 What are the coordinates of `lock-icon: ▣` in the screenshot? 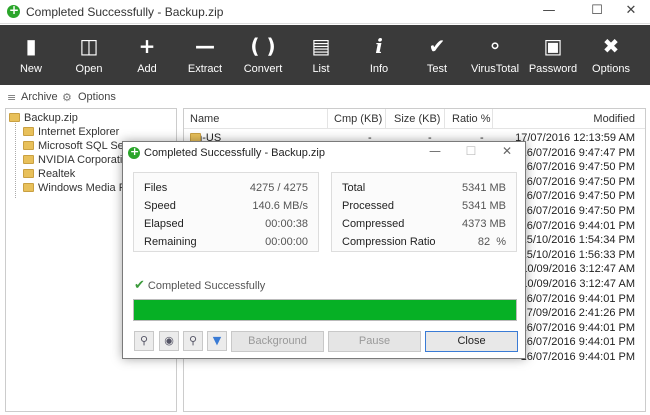 It's located at (553, 46).